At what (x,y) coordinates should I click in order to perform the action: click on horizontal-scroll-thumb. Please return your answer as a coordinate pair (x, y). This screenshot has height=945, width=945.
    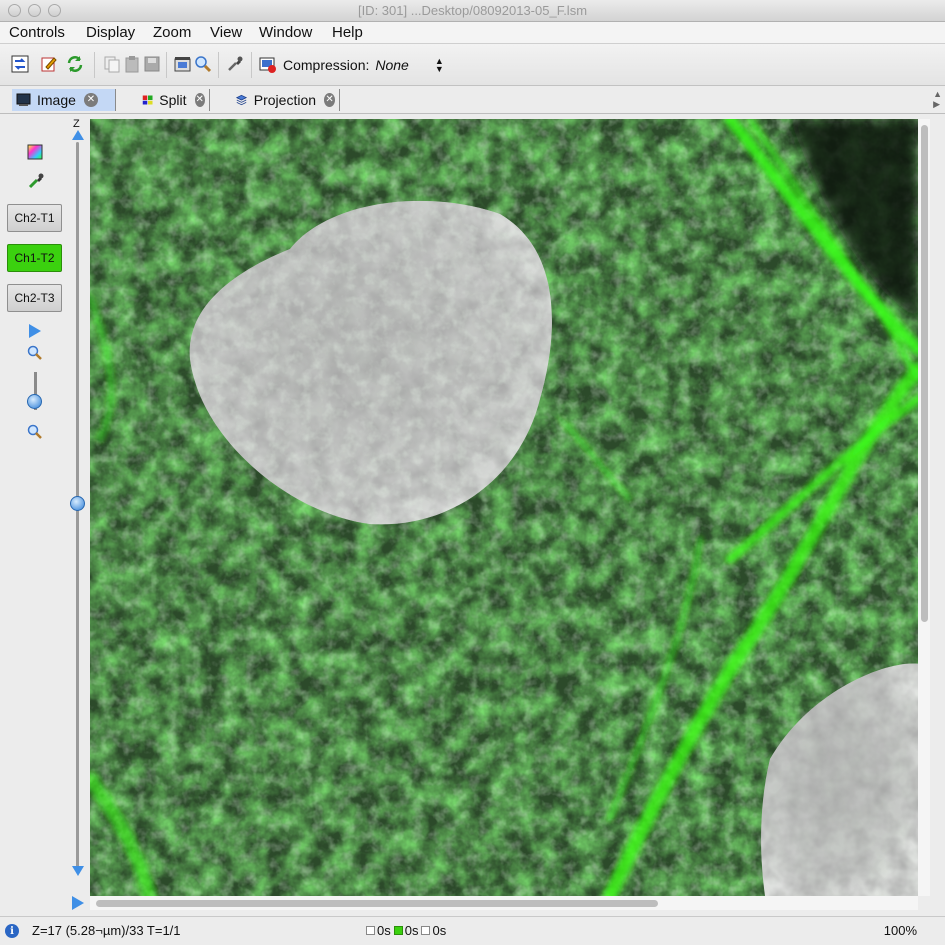
    Looking at the image, I should click on (377, 903).